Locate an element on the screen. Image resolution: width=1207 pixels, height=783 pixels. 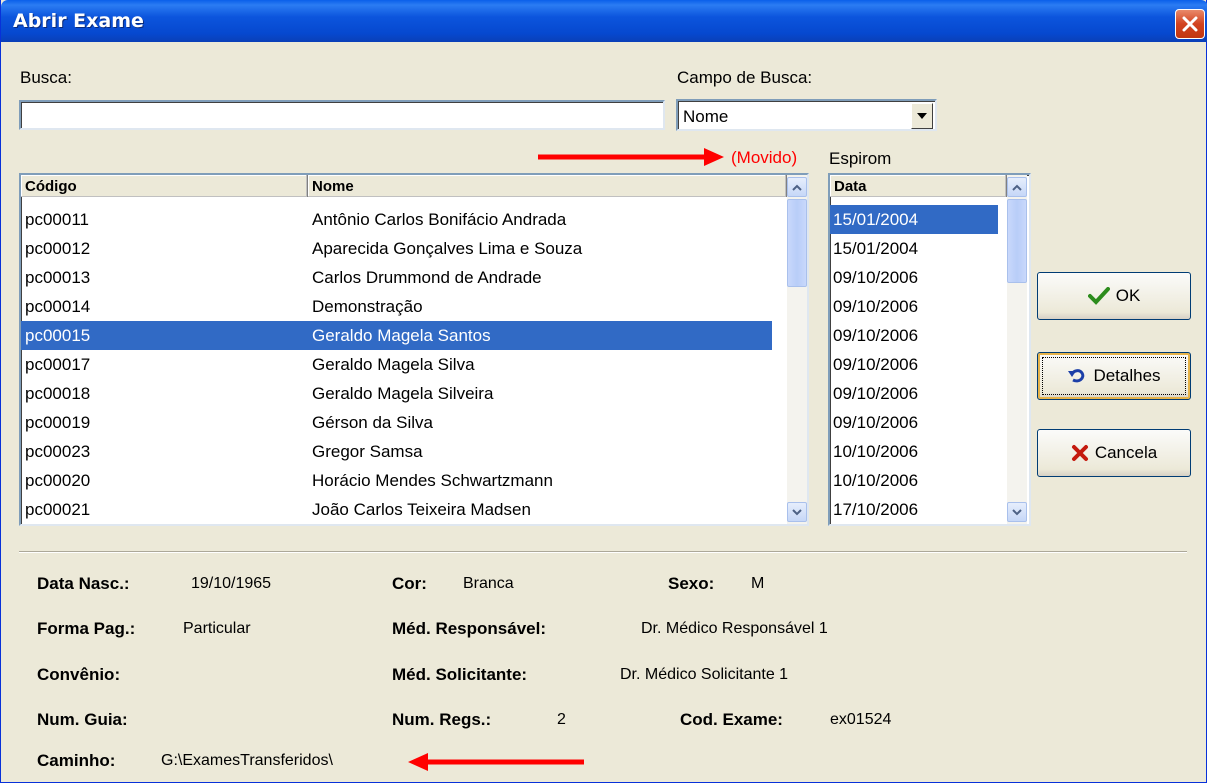
cell-nome: Aparecida Gonçalves Lima e Souza is located at coordinates (447, 248).